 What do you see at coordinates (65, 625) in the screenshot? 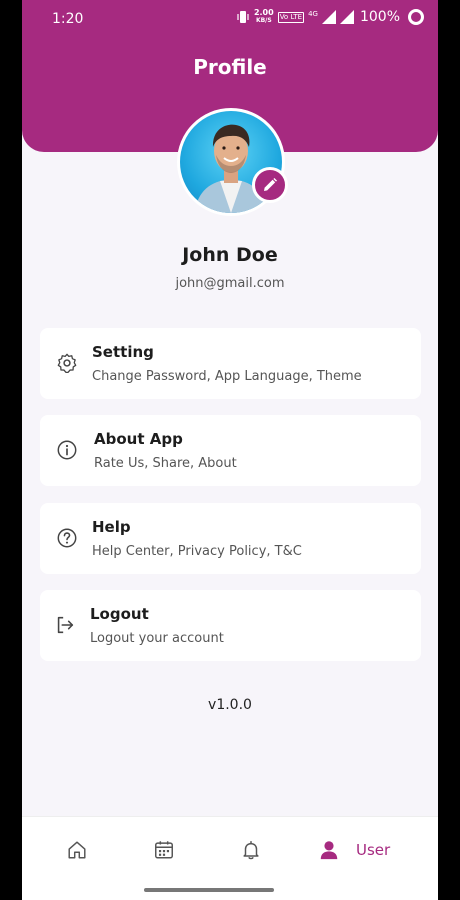
I see `logout-icon` at bounding box center [65, 625].